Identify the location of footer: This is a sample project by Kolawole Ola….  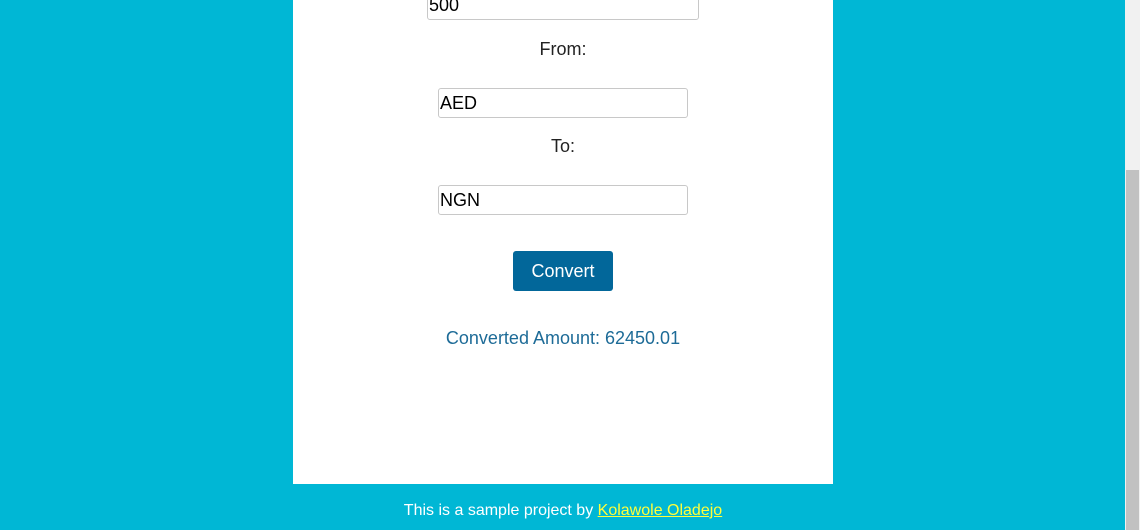
(563, 511).